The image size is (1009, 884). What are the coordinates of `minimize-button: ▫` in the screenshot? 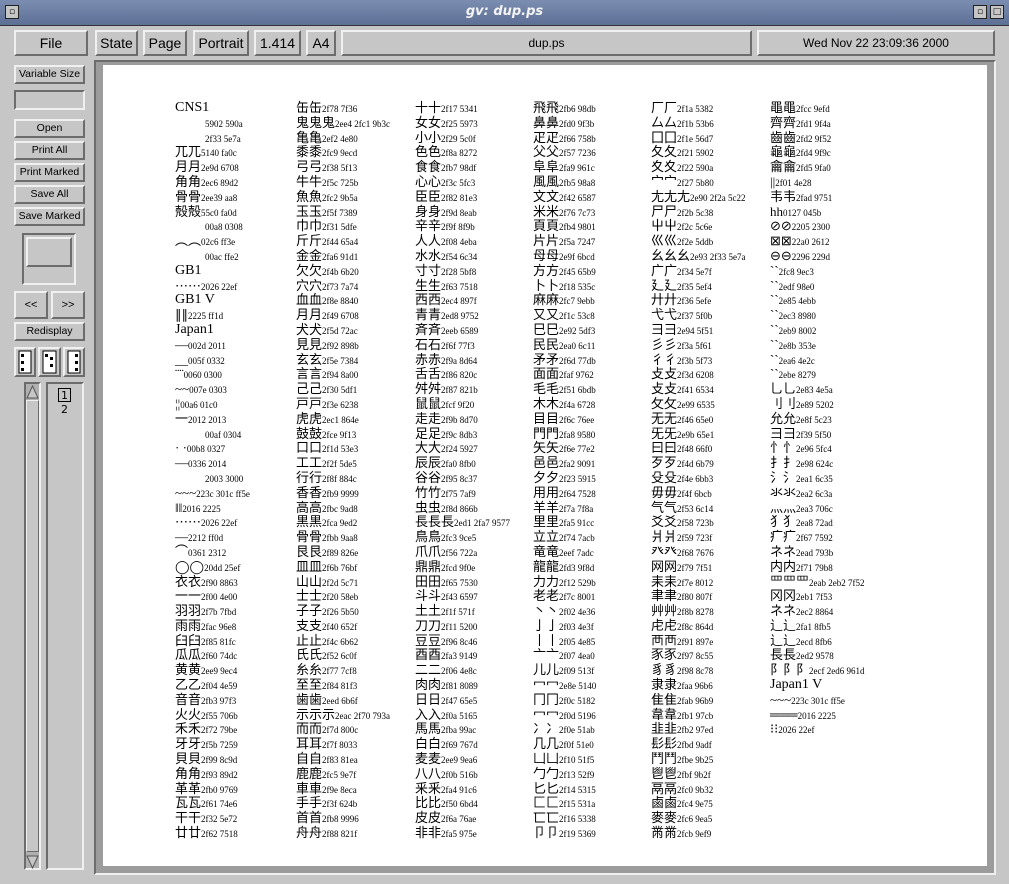 It's located at (980, 12).